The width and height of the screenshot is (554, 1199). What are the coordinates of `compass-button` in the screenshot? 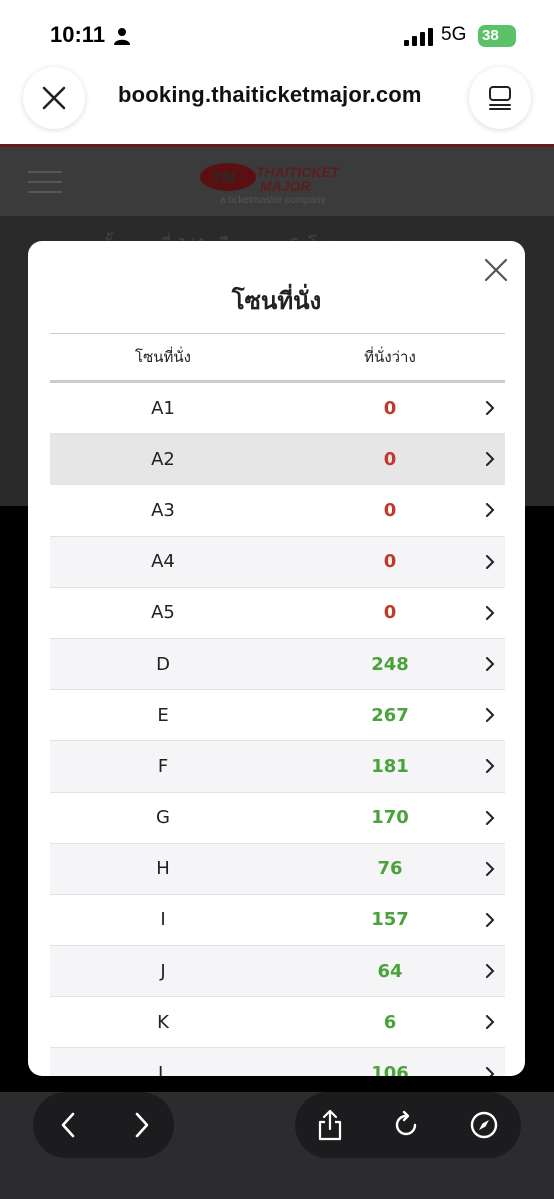 It's located at (484, 1125).